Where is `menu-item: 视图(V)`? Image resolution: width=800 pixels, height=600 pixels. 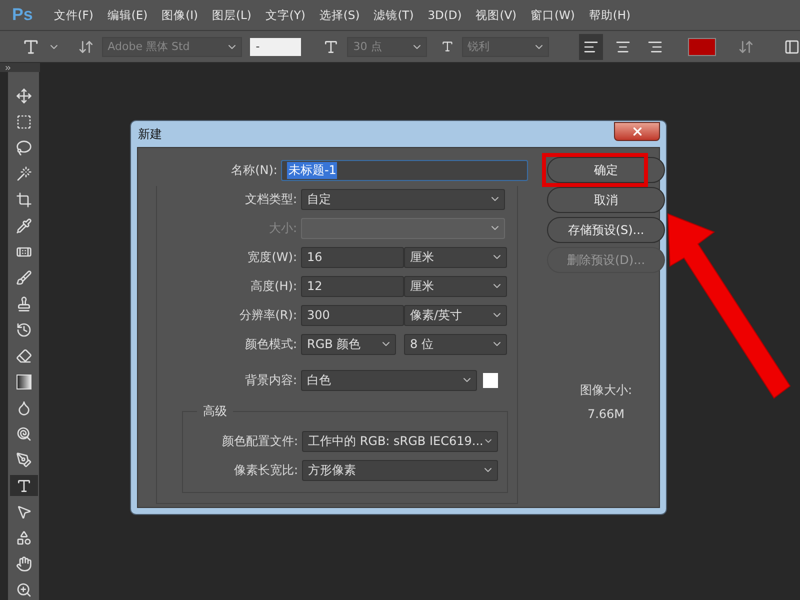 menu-item: 视图(V) is located at coordinates (496, 15).